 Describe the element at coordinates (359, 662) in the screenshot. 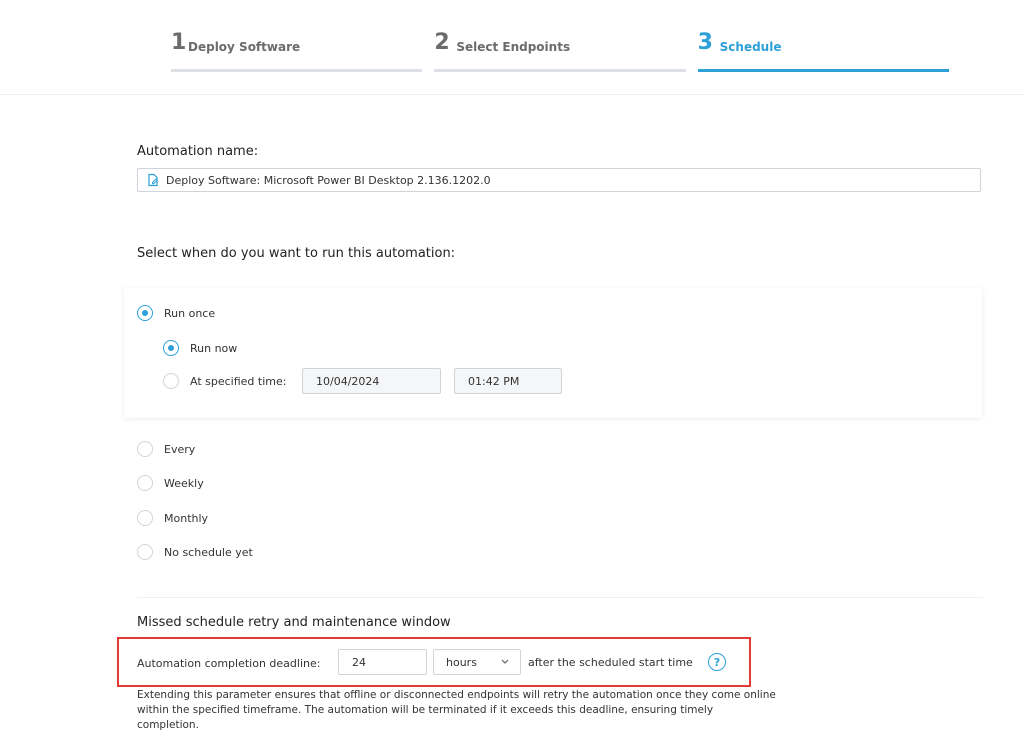

I see `deadline-value: 24` at that location.